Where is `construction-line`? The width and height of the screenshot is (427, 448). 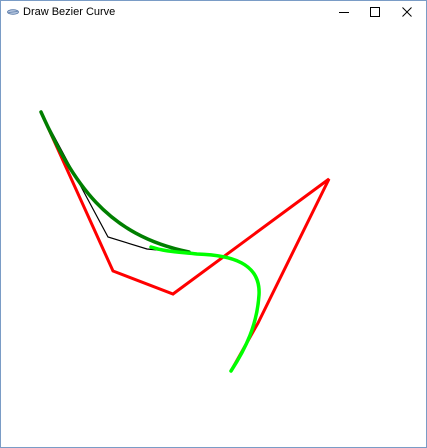 construction-line is located at coordinates (115, 182).